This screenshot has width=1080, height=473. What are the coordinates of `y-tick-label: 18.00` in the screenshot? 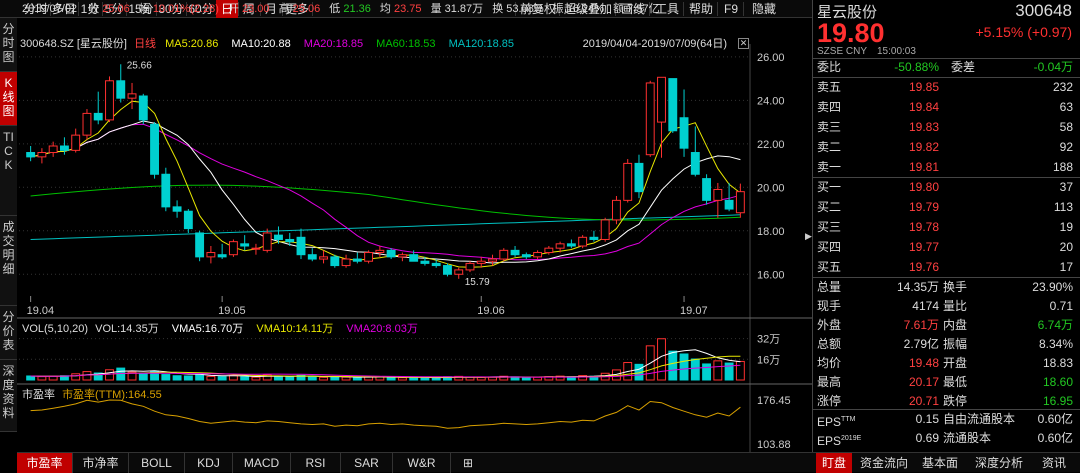 It's located at (771, 232).